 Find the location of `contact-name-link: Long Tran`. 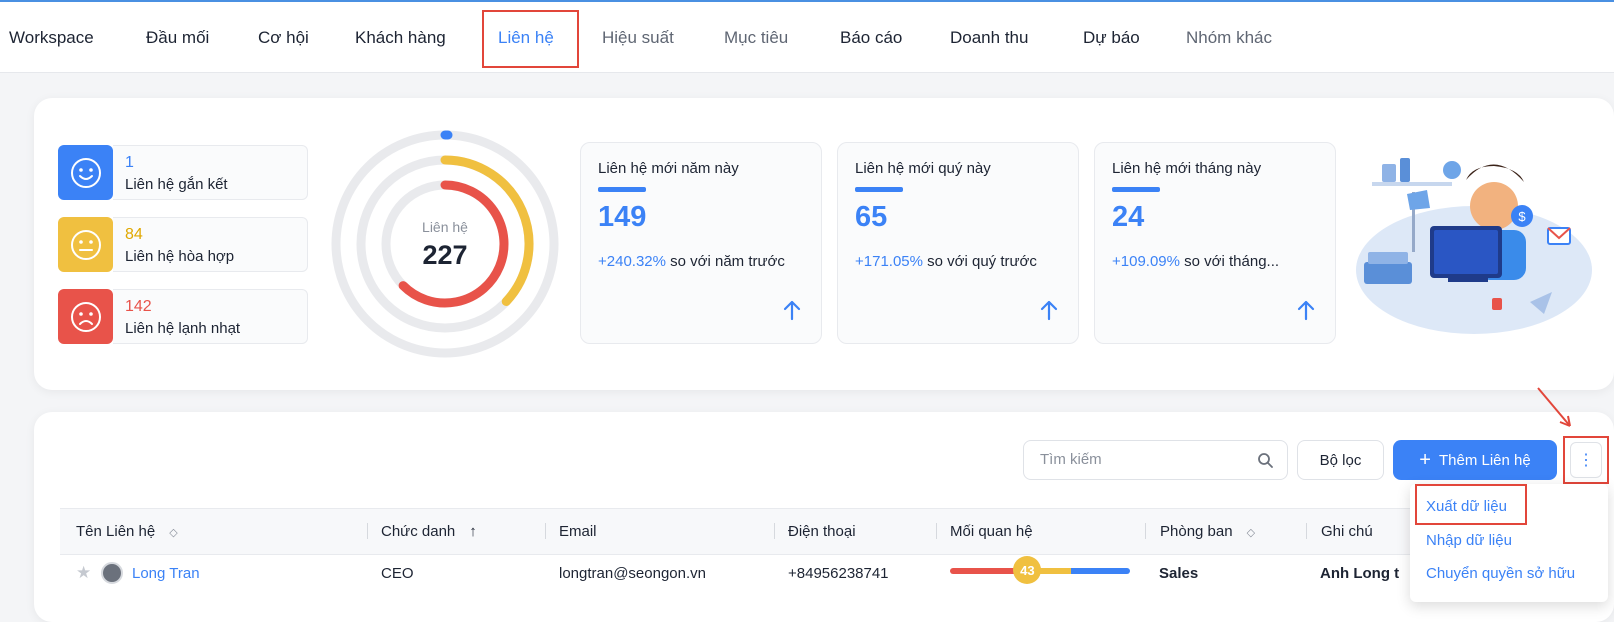

contact-name-link: Long Tran is located at coordinates (166, 573).